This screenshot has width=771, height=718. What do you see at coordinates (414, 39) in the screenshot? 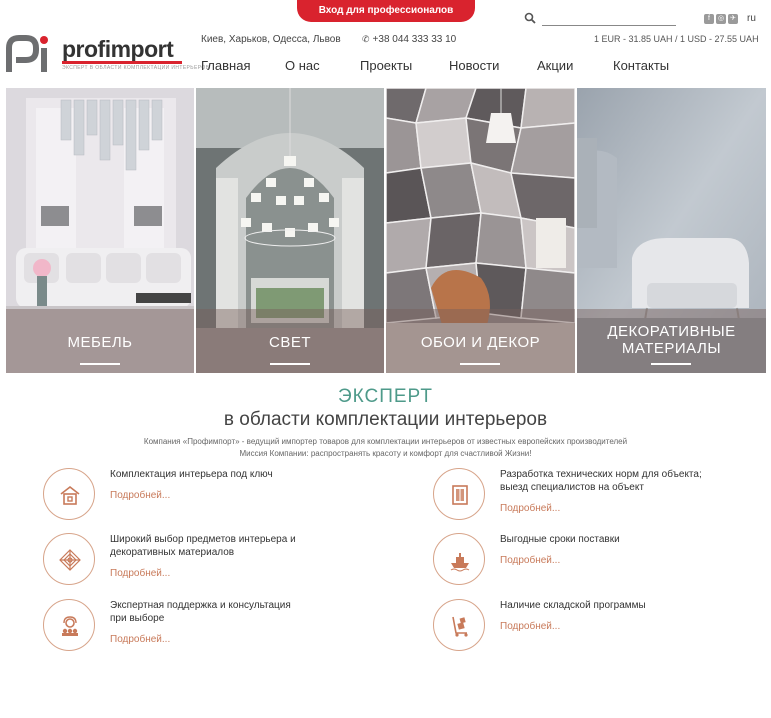
I see `phone-number: +38 044 333 33 10` at bounding box center [414, 39].